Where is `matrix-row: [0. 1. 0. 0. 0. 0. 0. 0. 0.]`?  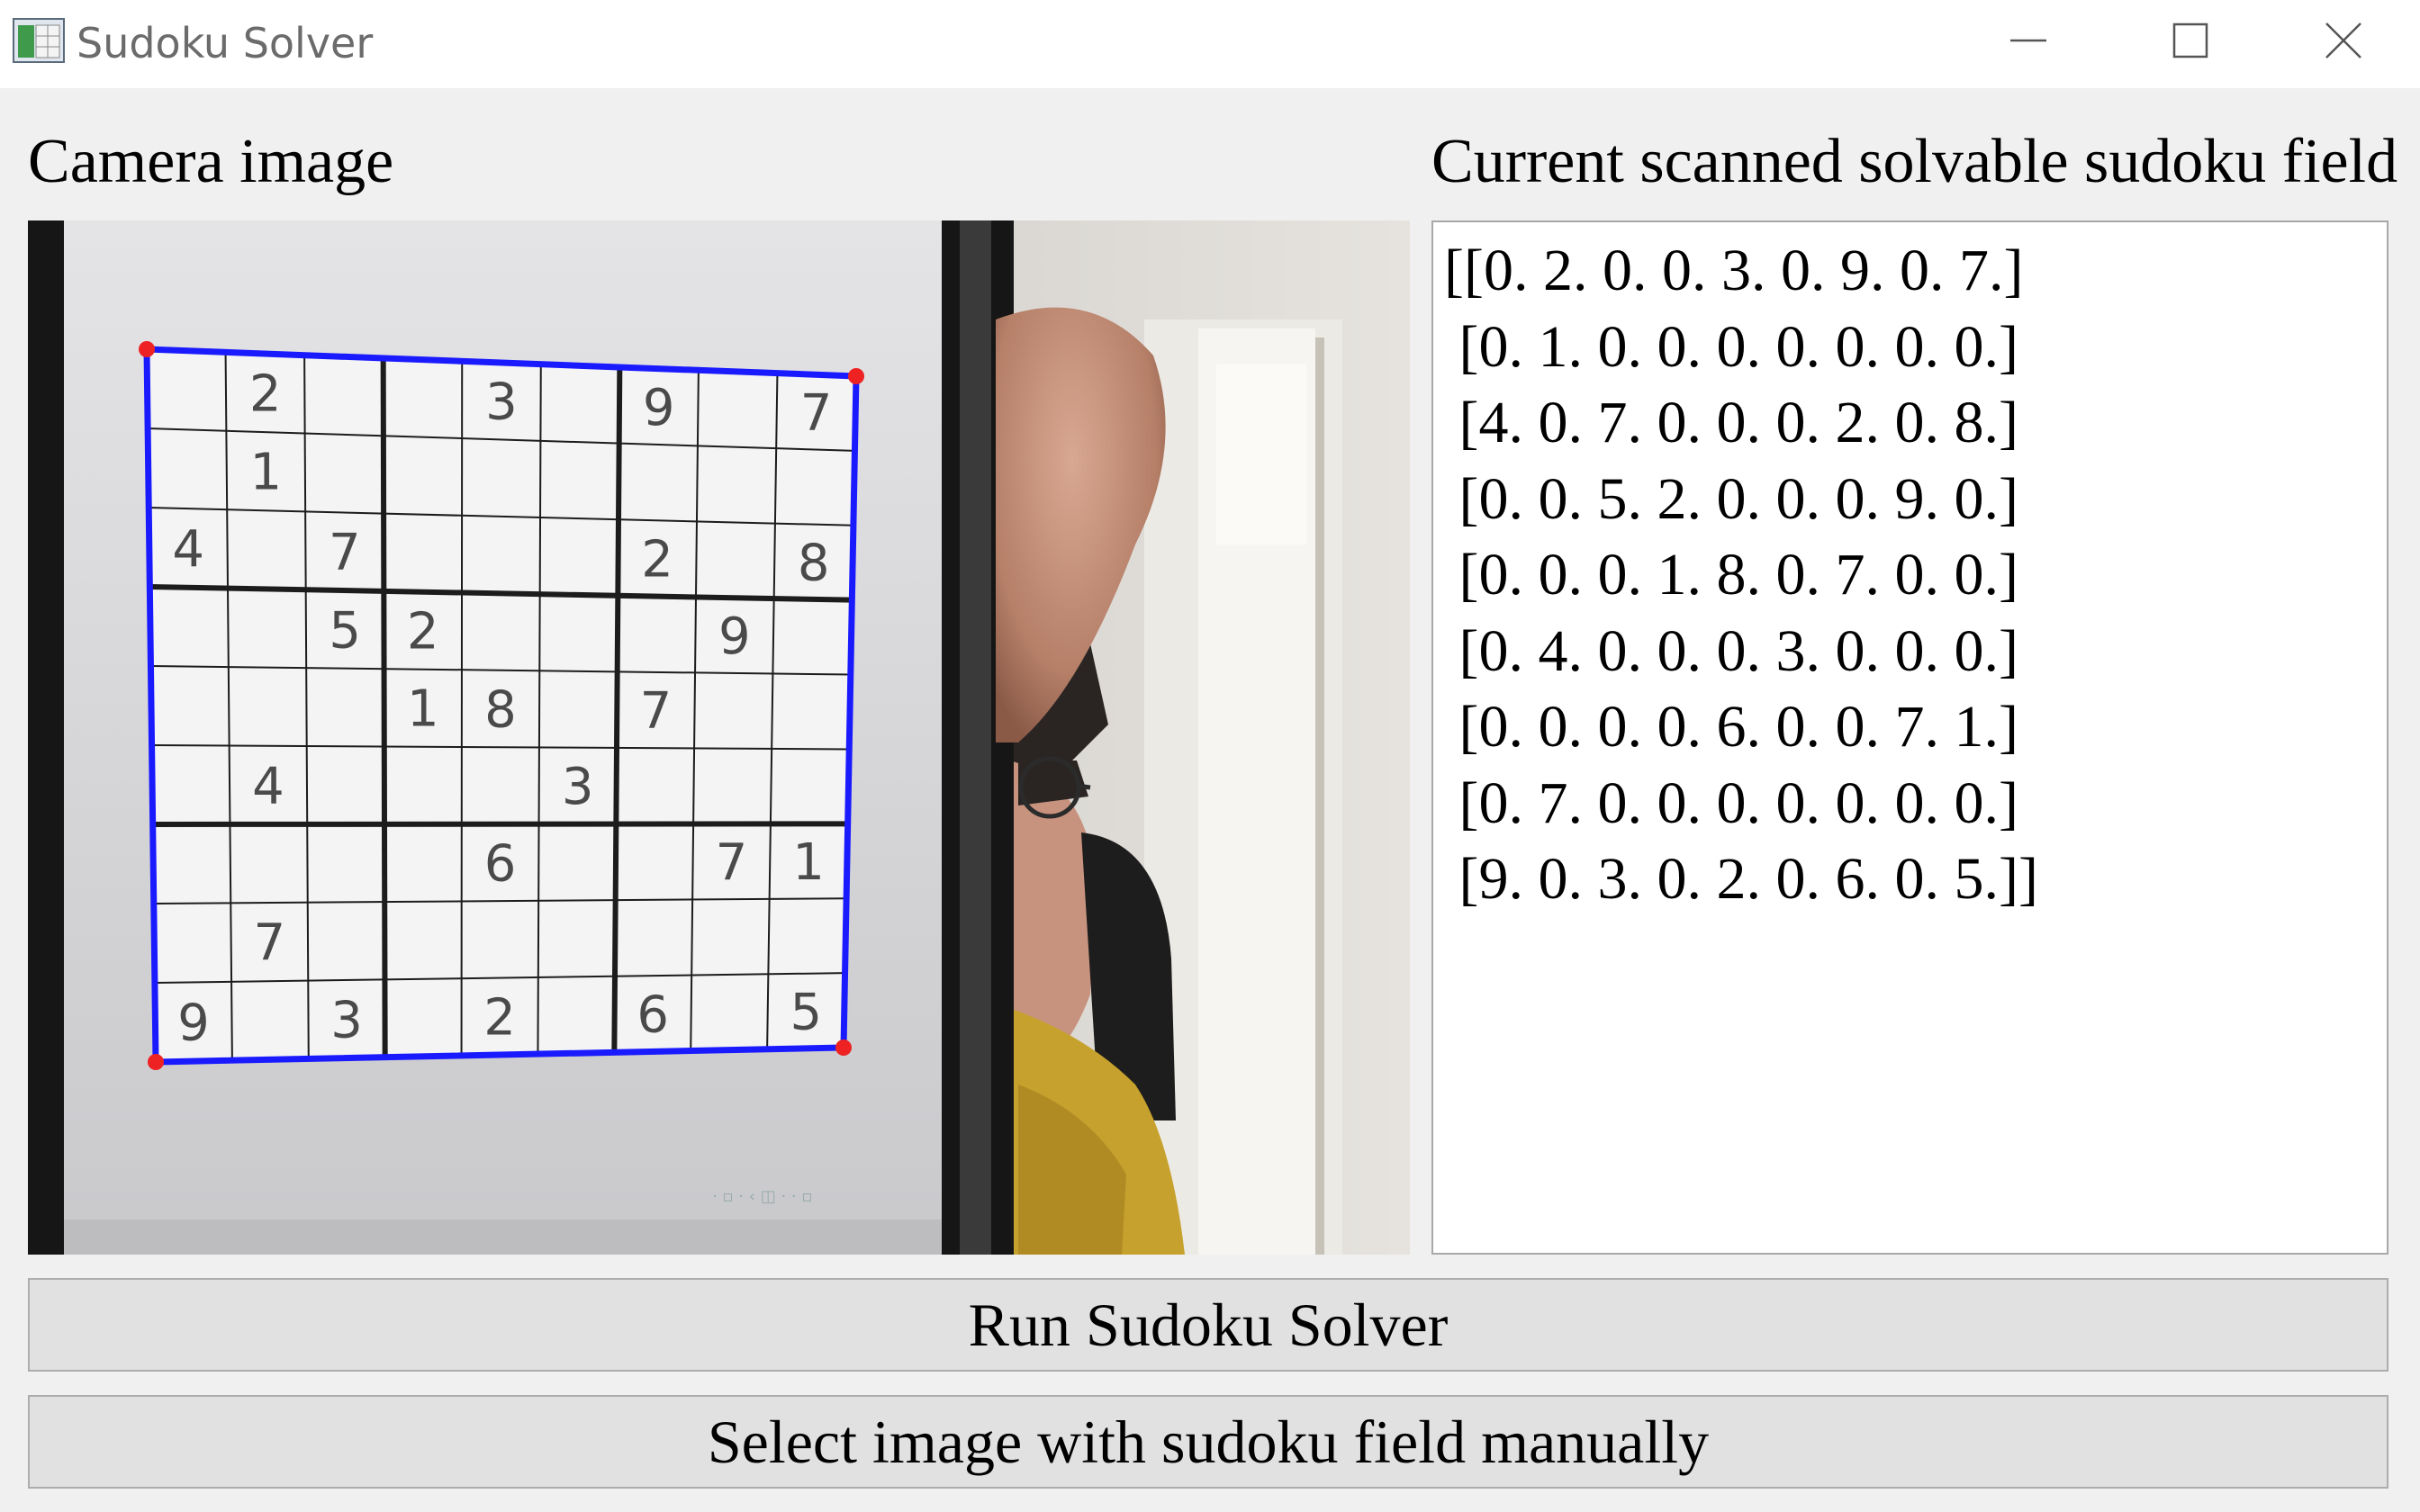
matrix-row: [0. 1. 0. 0. 0. 0. 0. 0. 0.] is located at coordinates (1731, 346).